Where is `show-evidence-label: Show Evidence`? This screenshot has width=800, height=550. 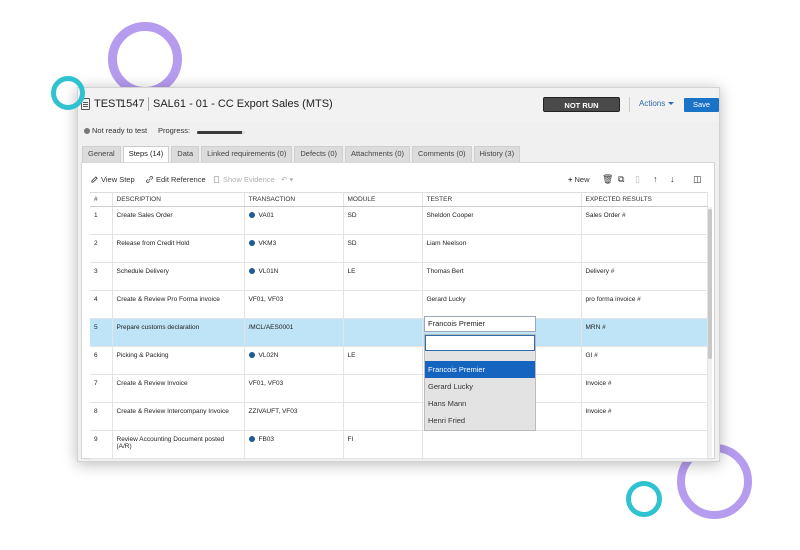 show-evidence-label: Show Evidence is located at coordinates (249, 179).